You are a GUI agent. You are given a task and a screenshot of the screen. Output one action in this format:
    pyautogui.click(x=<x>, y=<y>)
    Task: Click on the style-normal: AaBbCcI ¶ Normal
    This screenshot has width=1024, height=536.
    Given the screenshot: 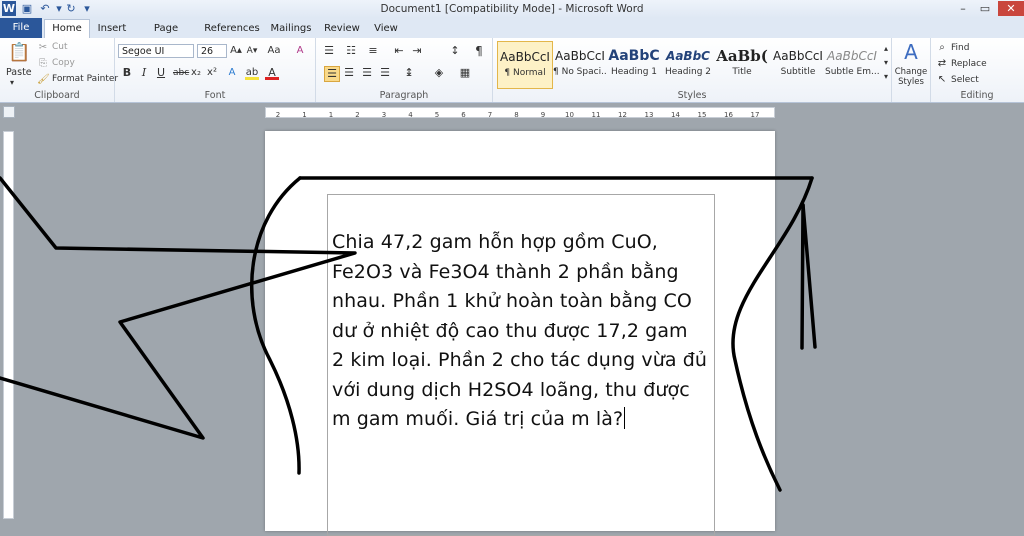 What is the action you would take?
    pyautogui.click(x=525, y=65)
    